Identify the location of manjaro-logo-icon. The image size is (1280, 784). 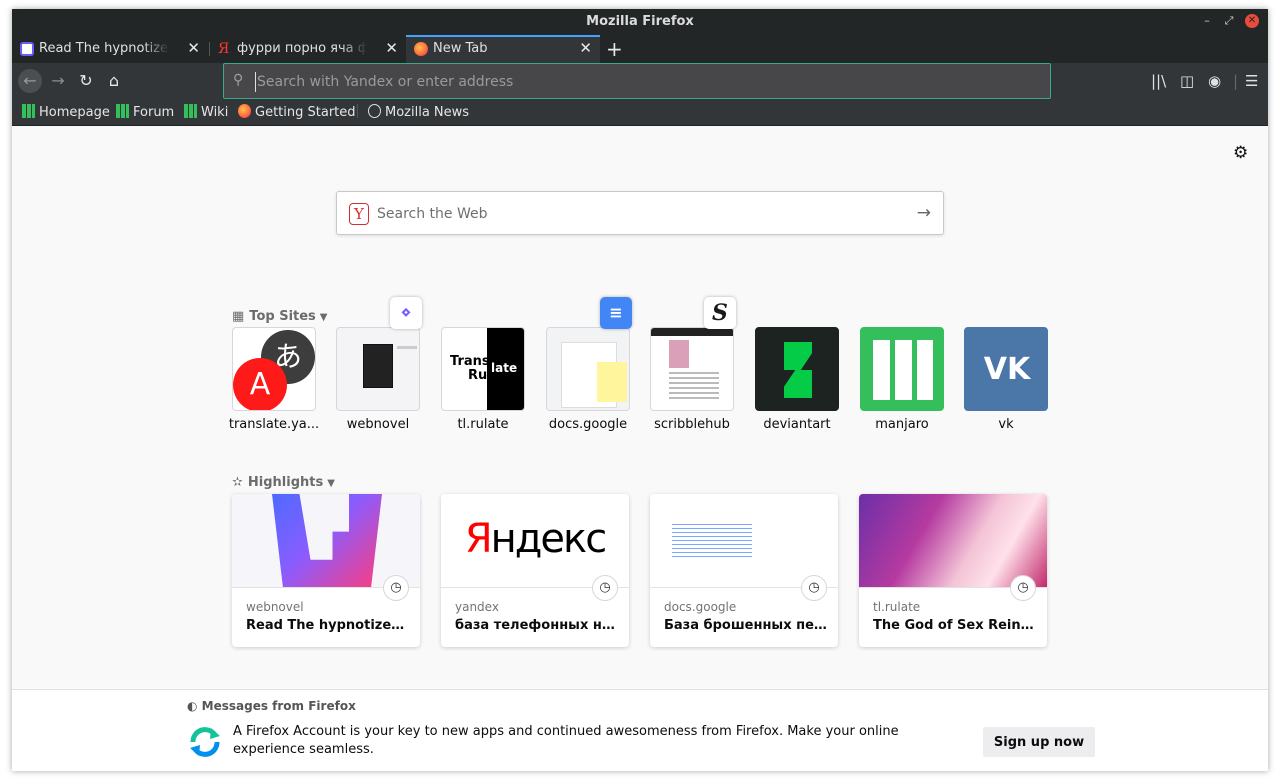
(903, 370).